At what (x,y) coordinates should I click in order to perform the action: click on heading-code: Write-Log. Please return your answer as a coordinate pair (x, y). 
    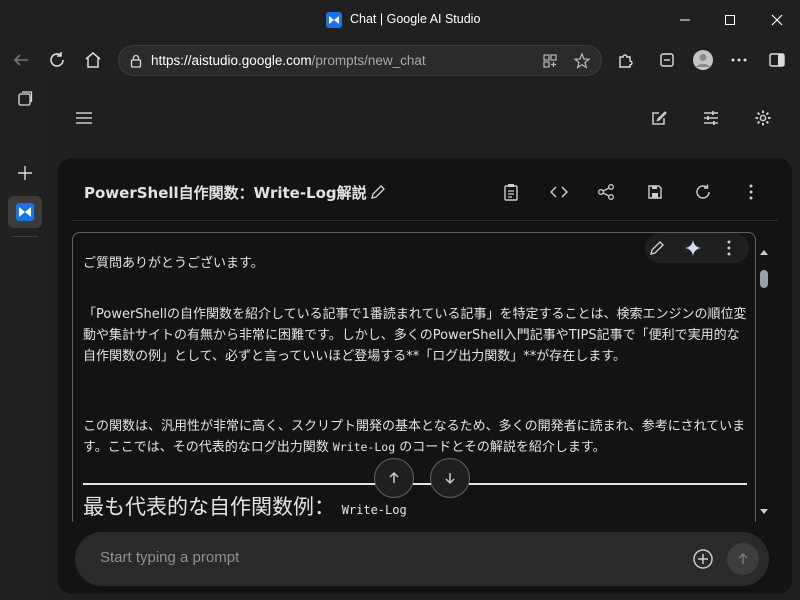
    Looking at the image, I should click on (374, 510).